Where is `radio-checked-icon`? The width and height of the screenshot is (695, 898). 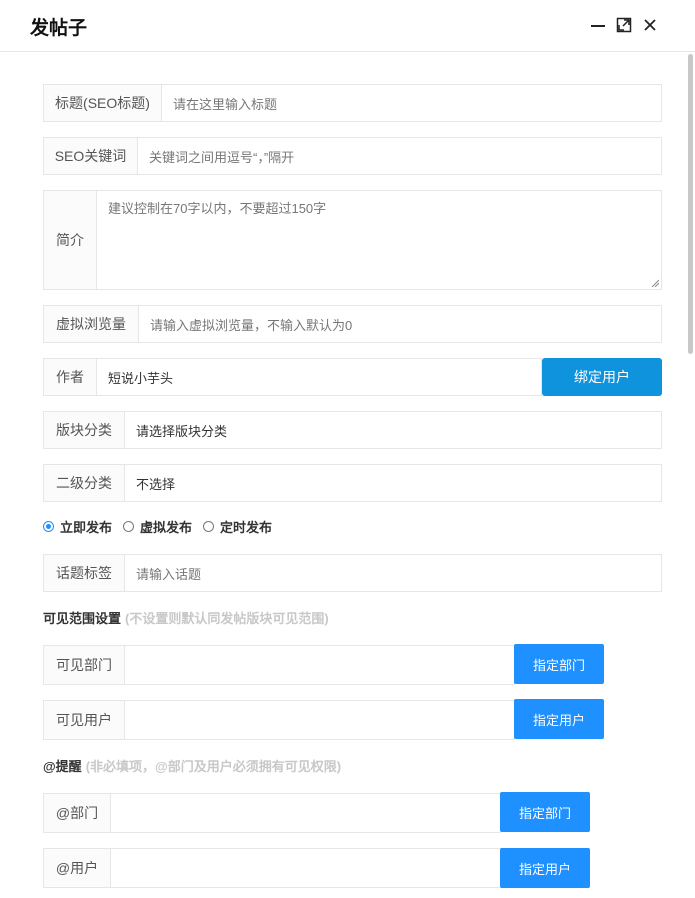
radio-checked-icon is located at coordinates (48, 526).